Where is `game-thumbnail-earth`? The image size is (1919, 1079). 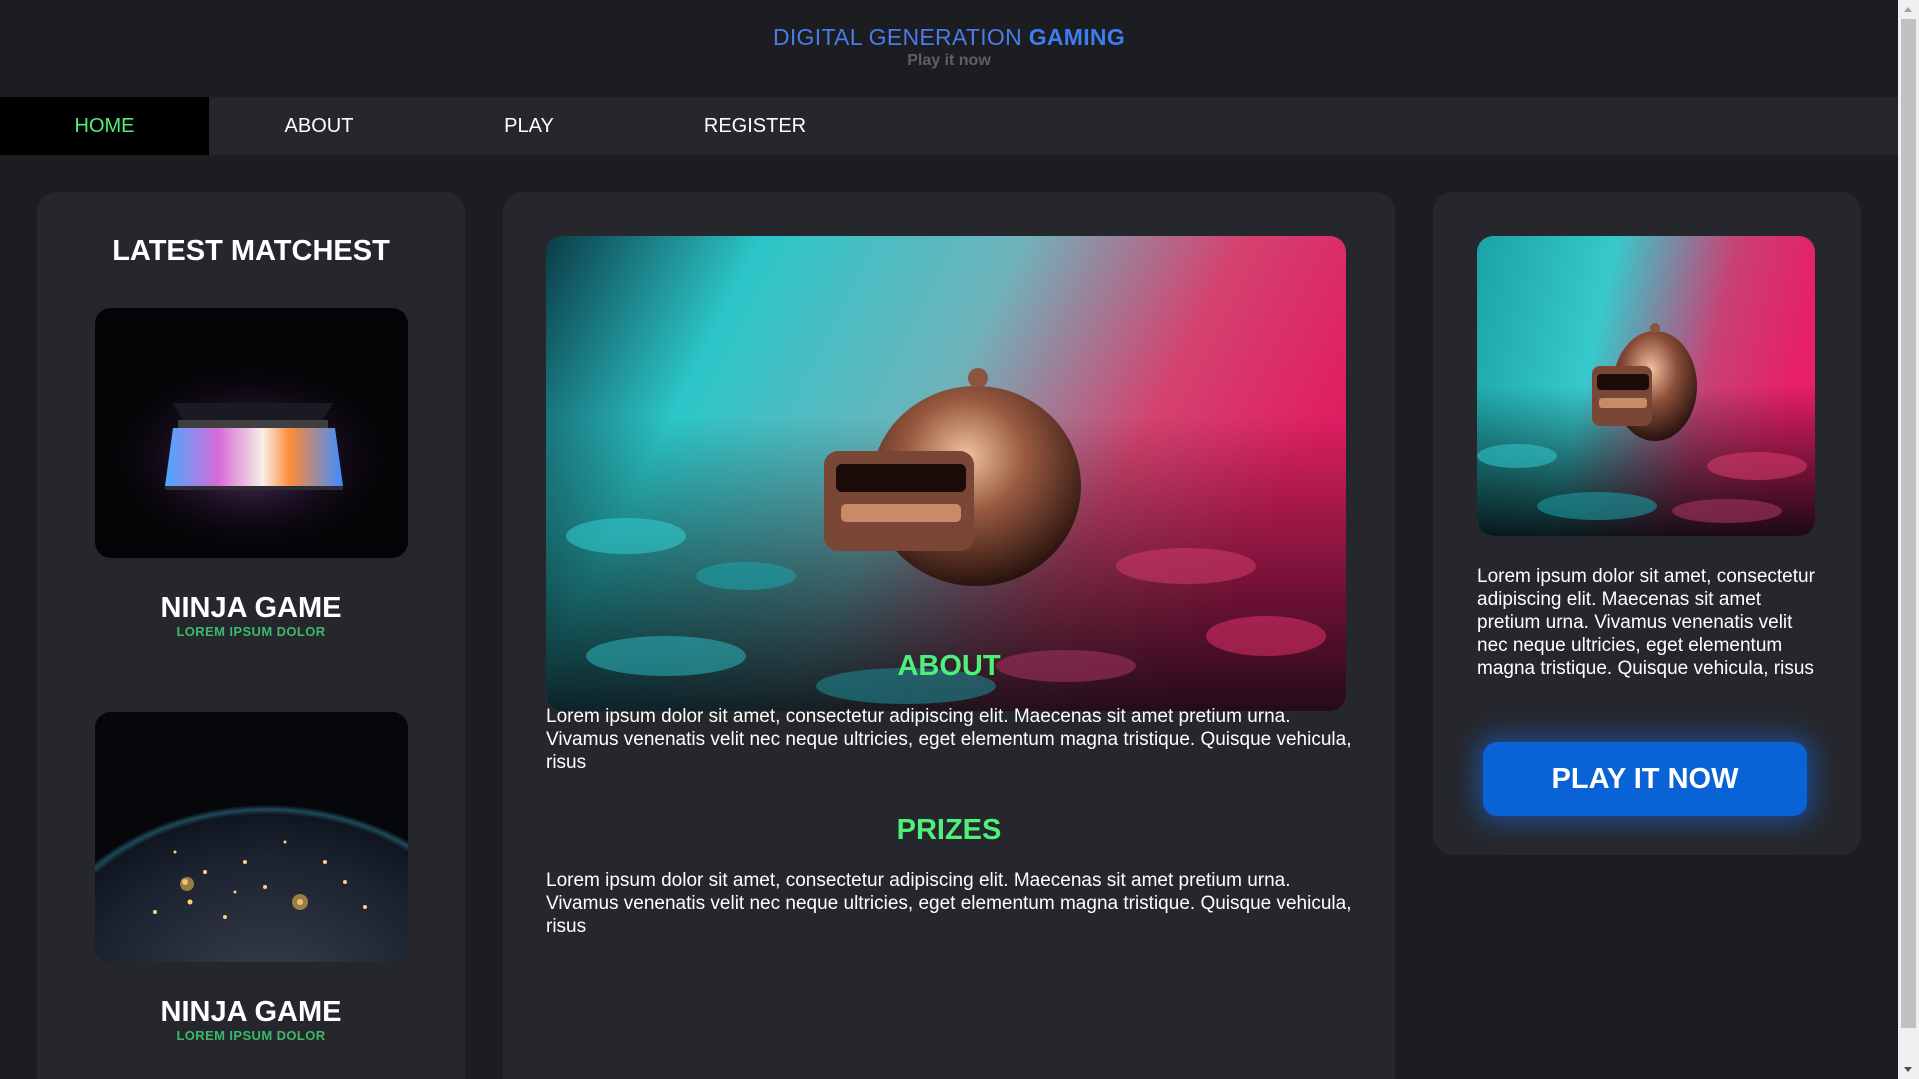 game-thumbnail-earth is located at coordinates (251, 837).